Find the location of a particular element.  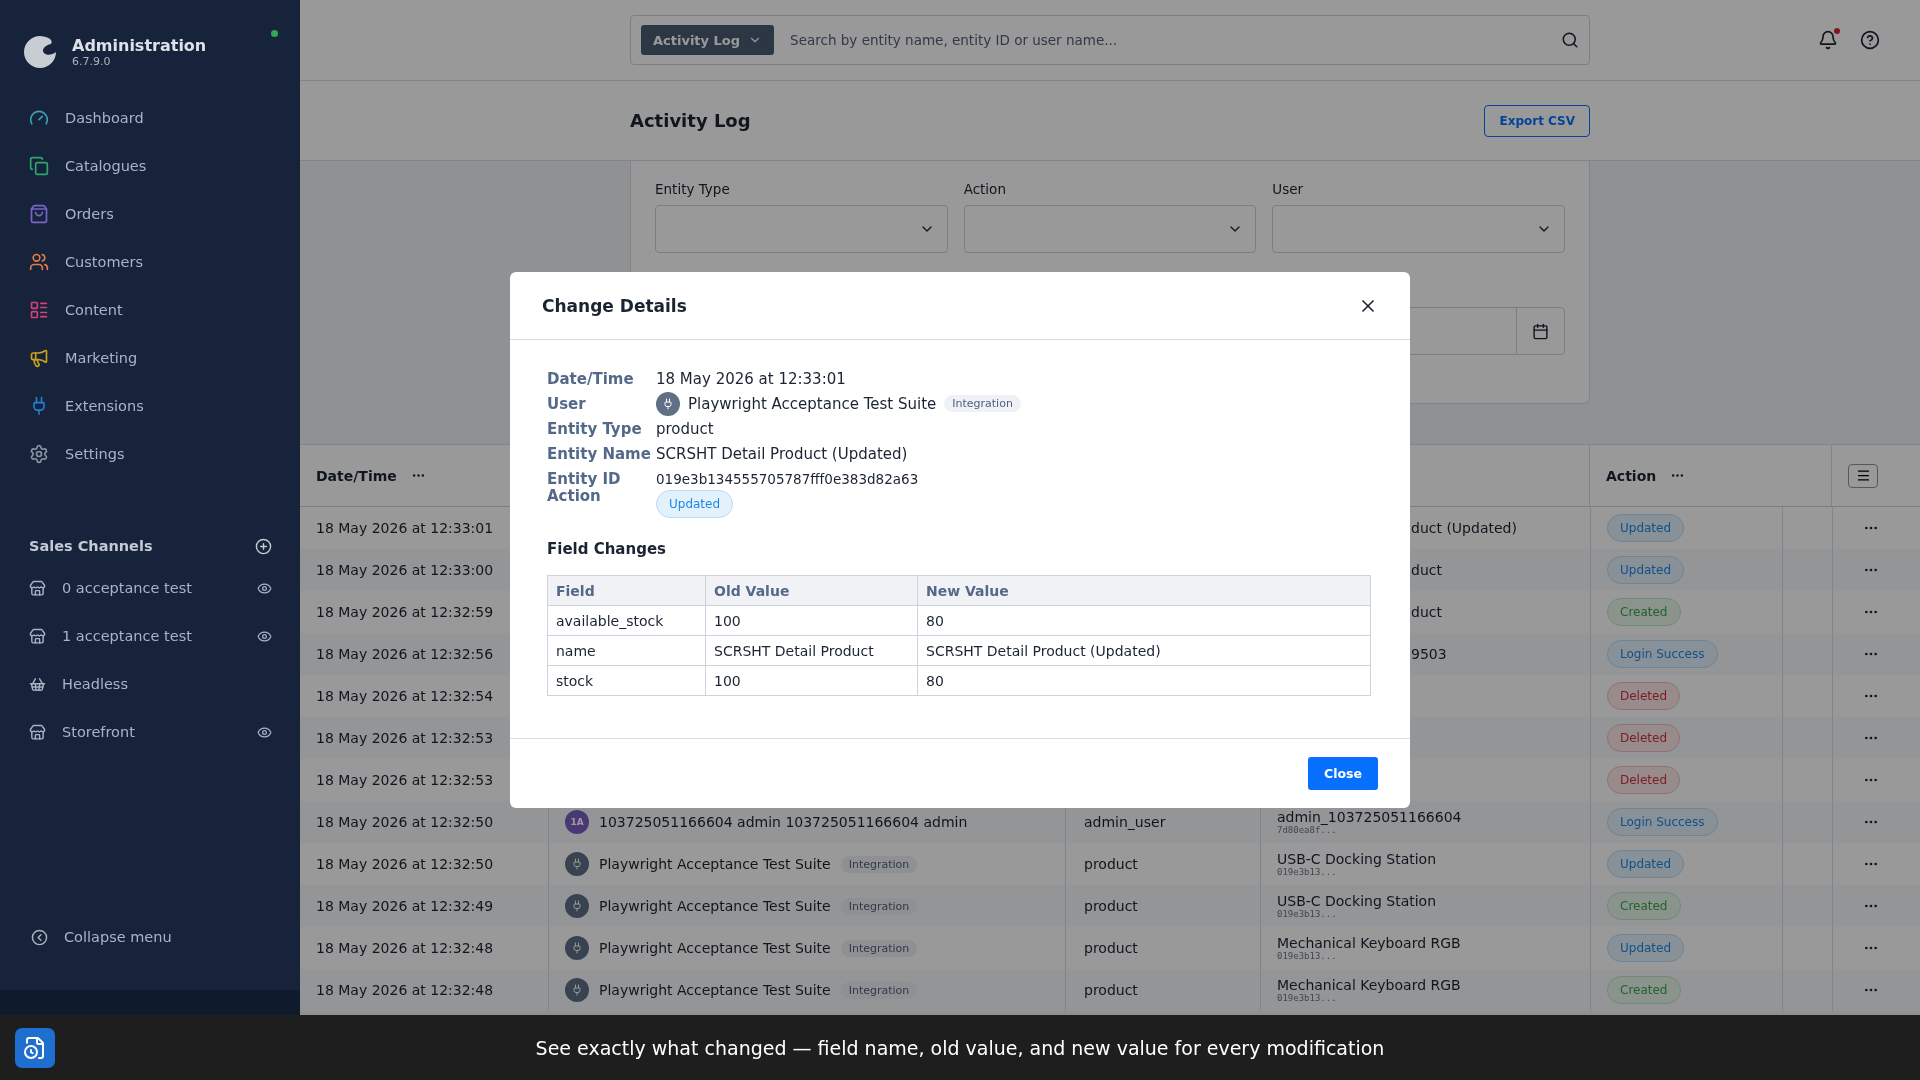

column-header: Date/Time is located at coordinates (424, 475).